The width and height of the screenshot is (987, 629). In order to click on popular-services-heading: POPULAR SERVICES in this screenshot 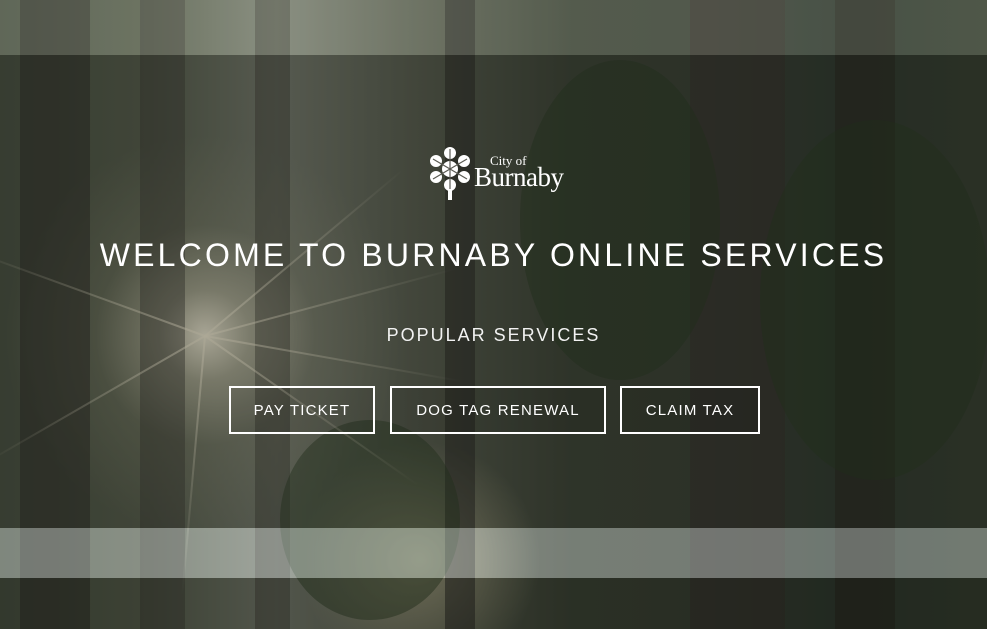, I will do `click(493, 335)`.